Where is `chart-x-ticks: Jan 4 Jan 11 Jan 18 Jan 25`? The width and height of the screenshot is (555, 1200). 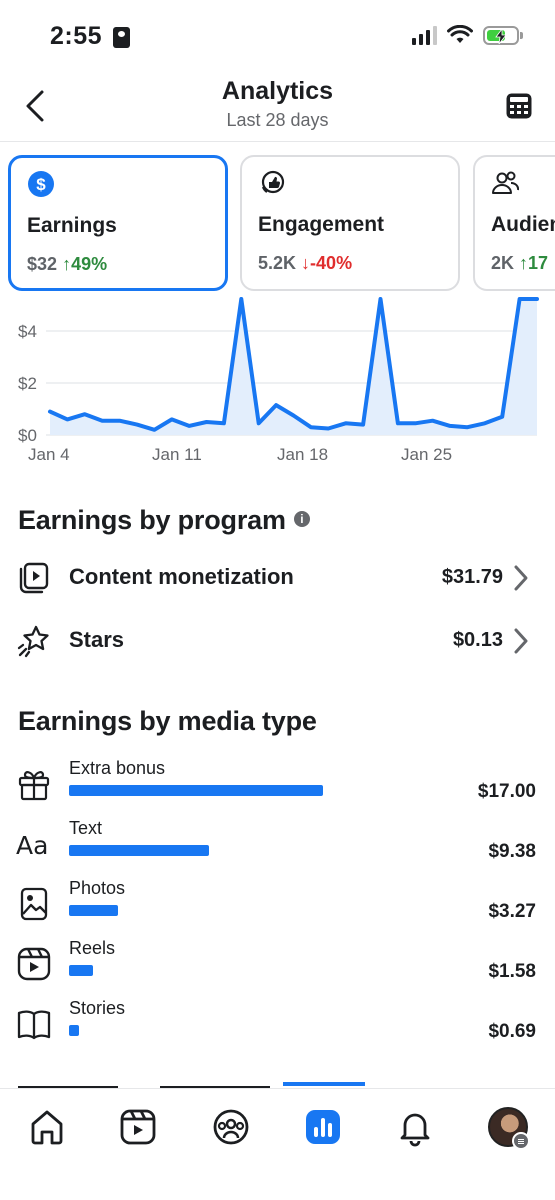
chart-x-ticks: Jan 4 Jan 11 Jan 18 Jan 25 is located at coordinates (240, 454).